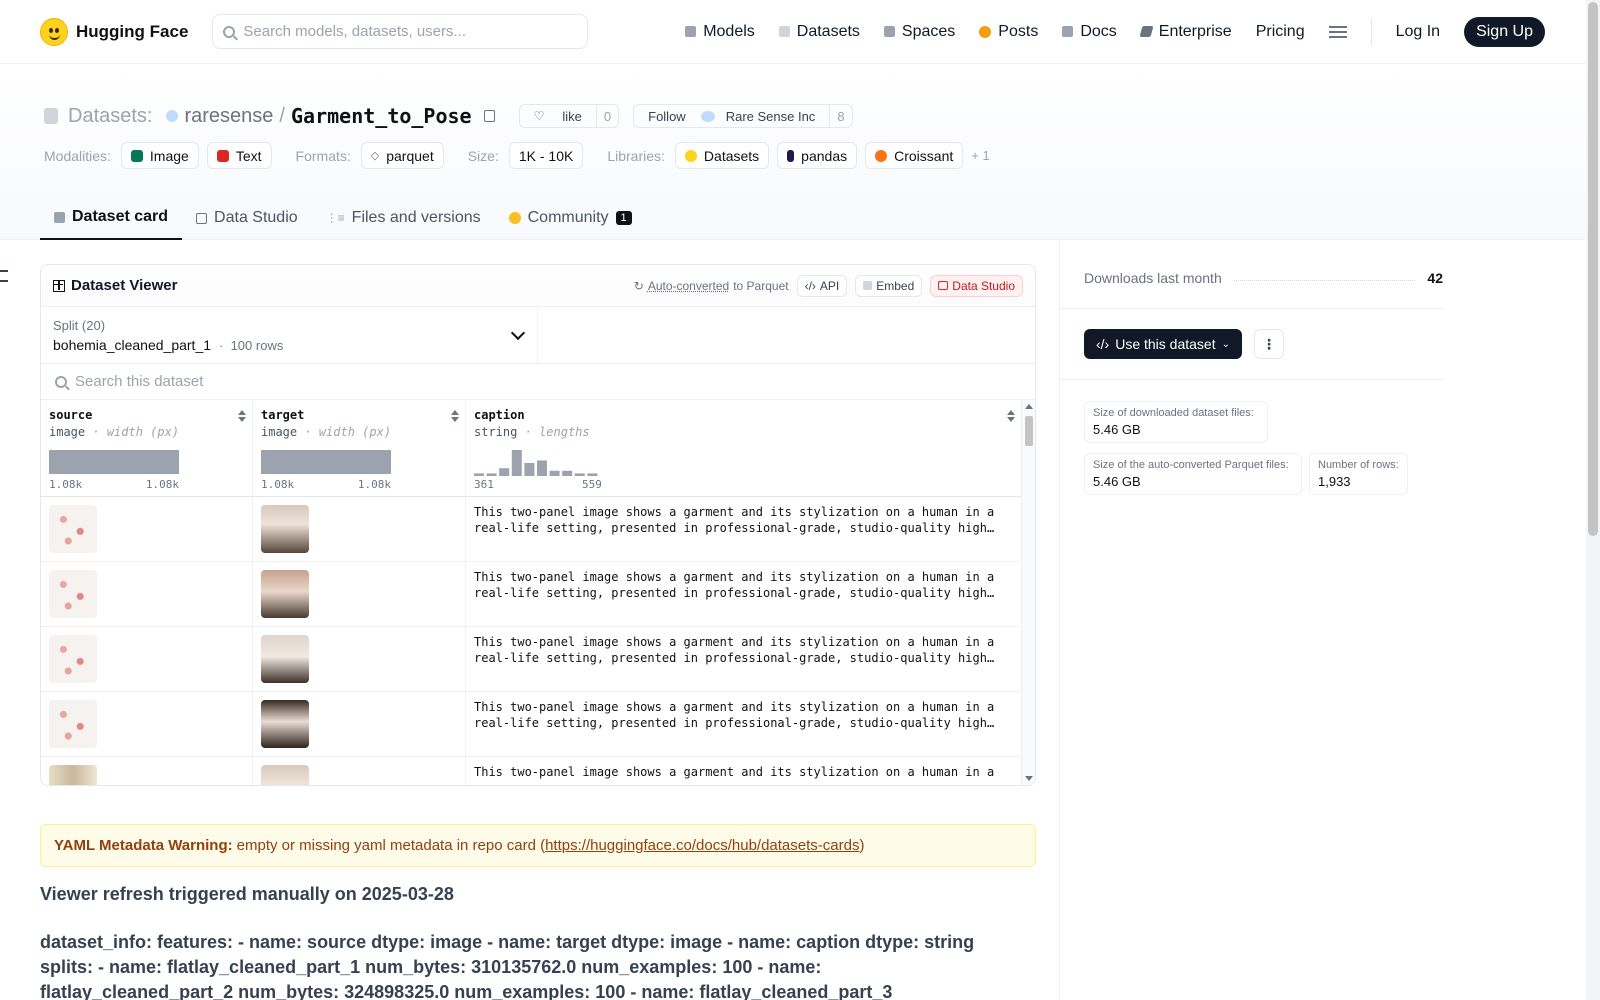 The height and width of the screenshot is (1000, 1600). Describe the element at coordinates (711, 286) in the screenshot. I see `auto-converted-link: ↻ Auto-converted to Parquet` at that location.